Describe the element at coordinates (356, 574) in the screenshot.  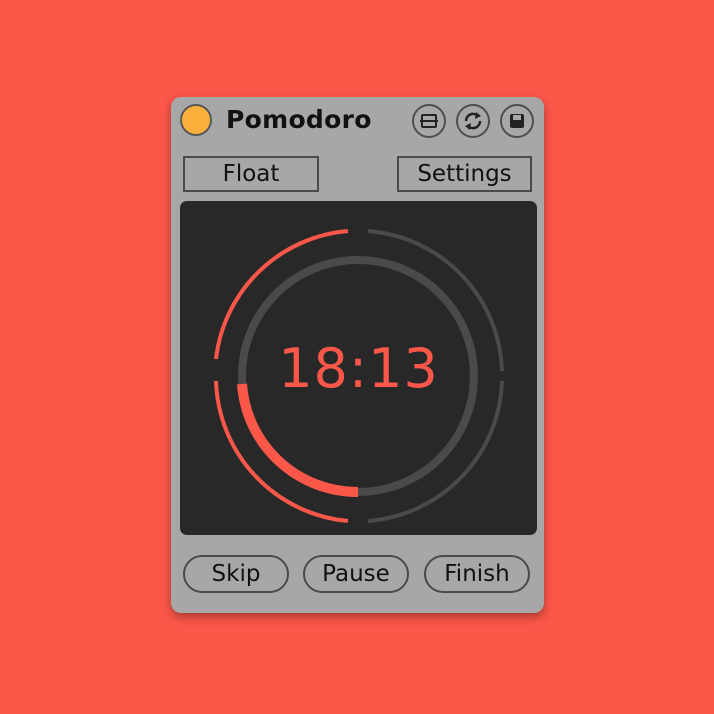
I see `pause-button: Pause` at that location.